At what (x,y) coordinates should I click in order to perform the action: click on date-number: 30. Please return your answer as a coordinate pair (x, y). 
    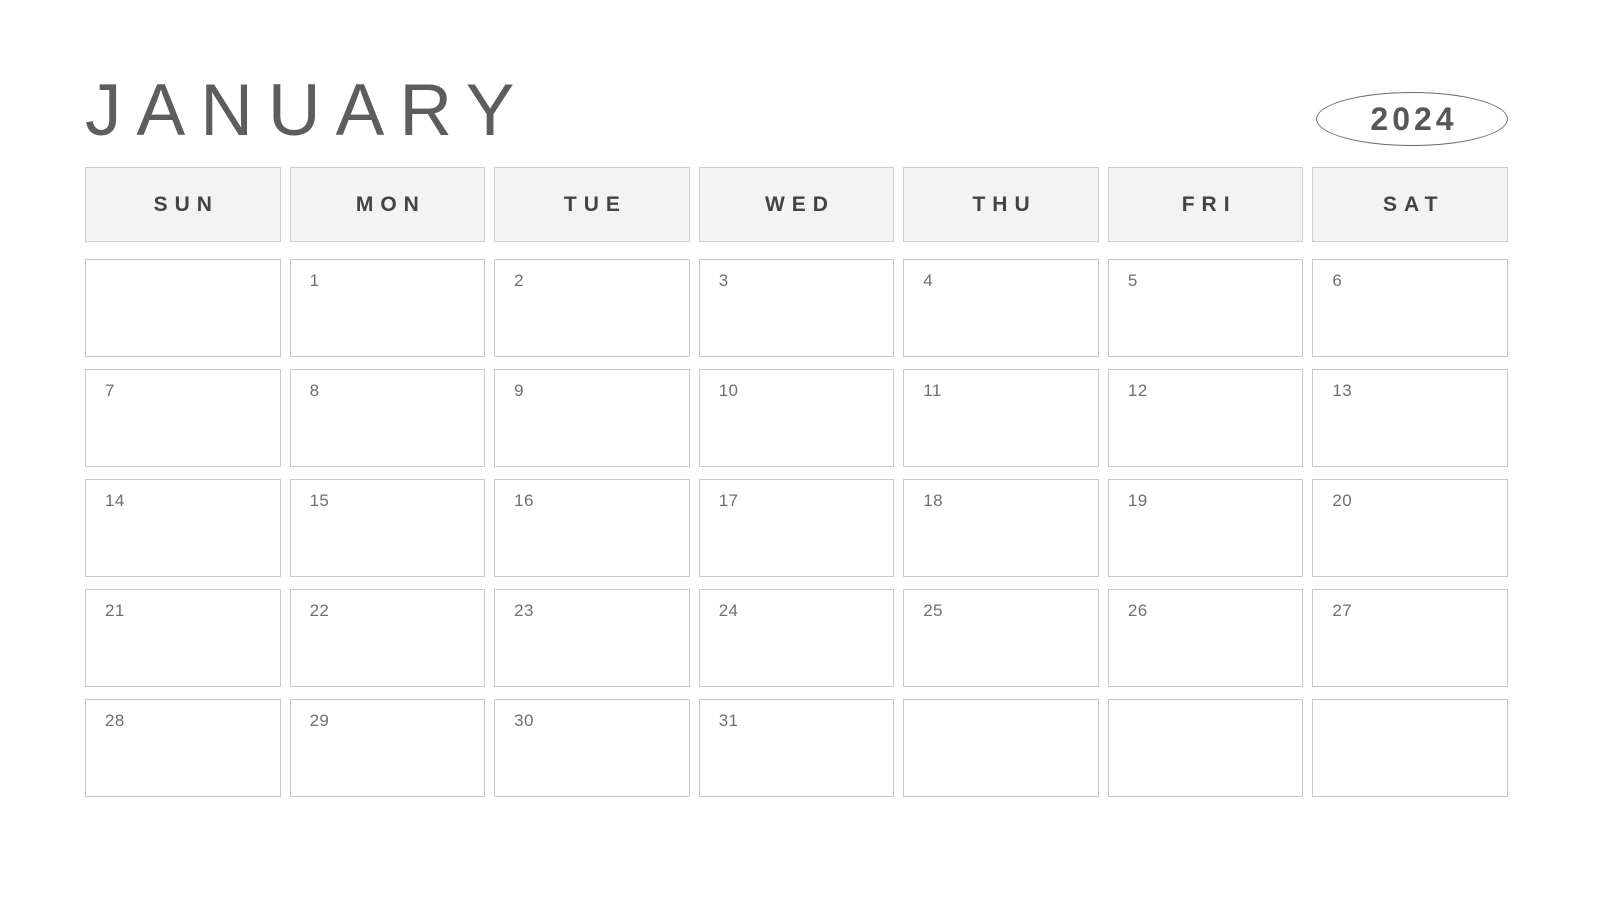
    Looking at the image, I should click on (524, 720).